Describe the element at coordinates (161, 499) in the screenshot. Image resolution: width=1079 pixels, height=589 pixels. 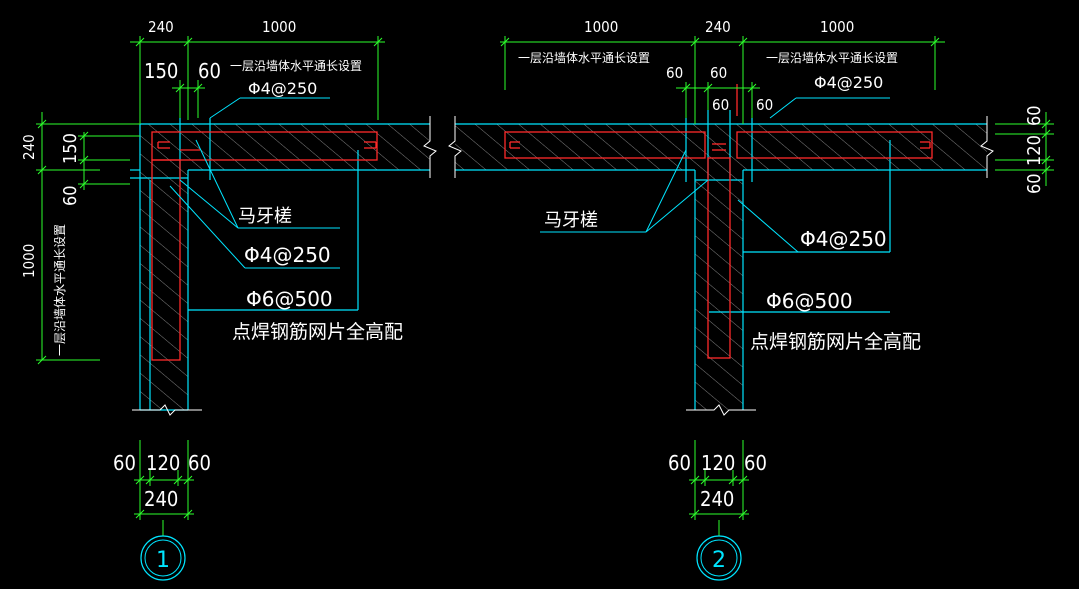
I see `detail-1-dim-bottom-240: 240` at that location.